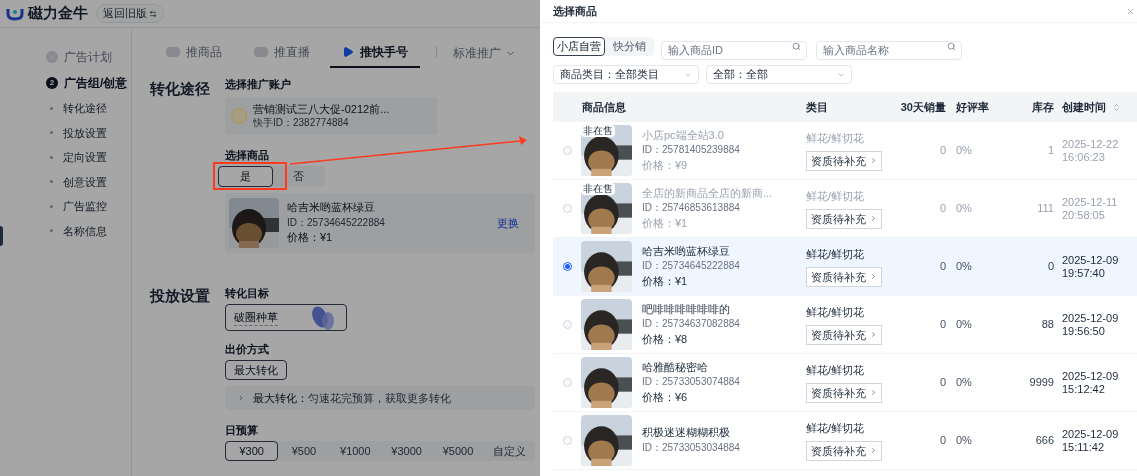  What do you see at coordinates (247, 155) in the screenshot?
I see `field-label: 选择商品` at bounding box center [247, 155].